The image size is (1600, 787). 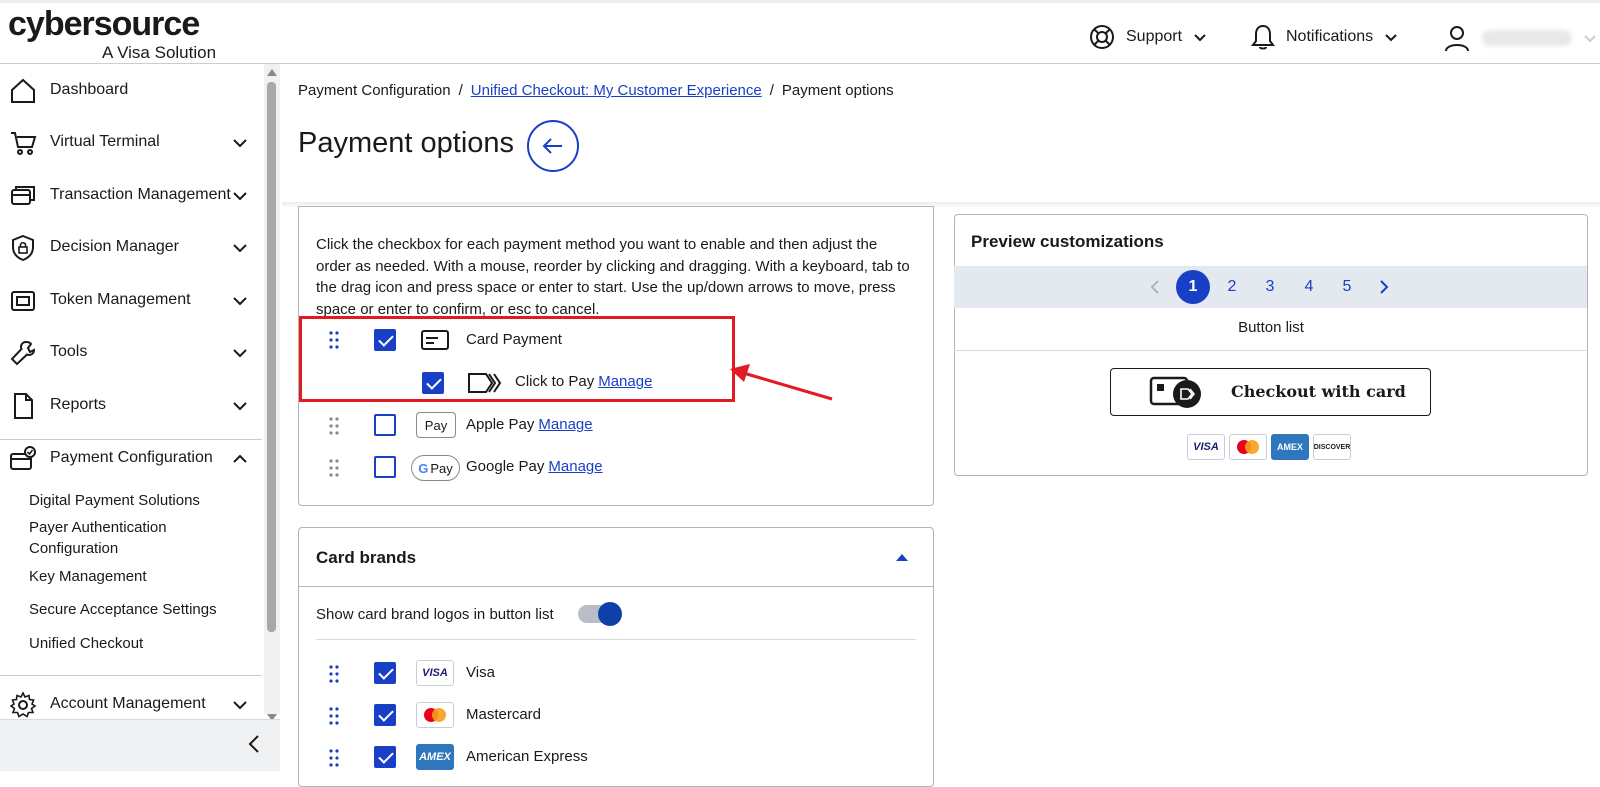 I want to click on sidebar-subitem-unified-checkout: Unified Checkout, so click(x=86, y=643).